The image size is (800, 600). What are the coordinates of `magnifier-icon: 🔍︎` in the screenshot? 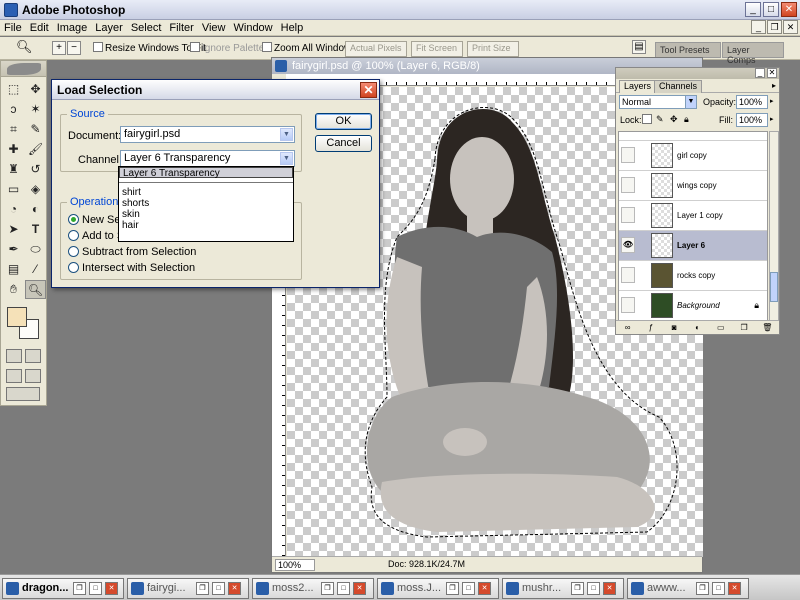 It's located at (24, 47).